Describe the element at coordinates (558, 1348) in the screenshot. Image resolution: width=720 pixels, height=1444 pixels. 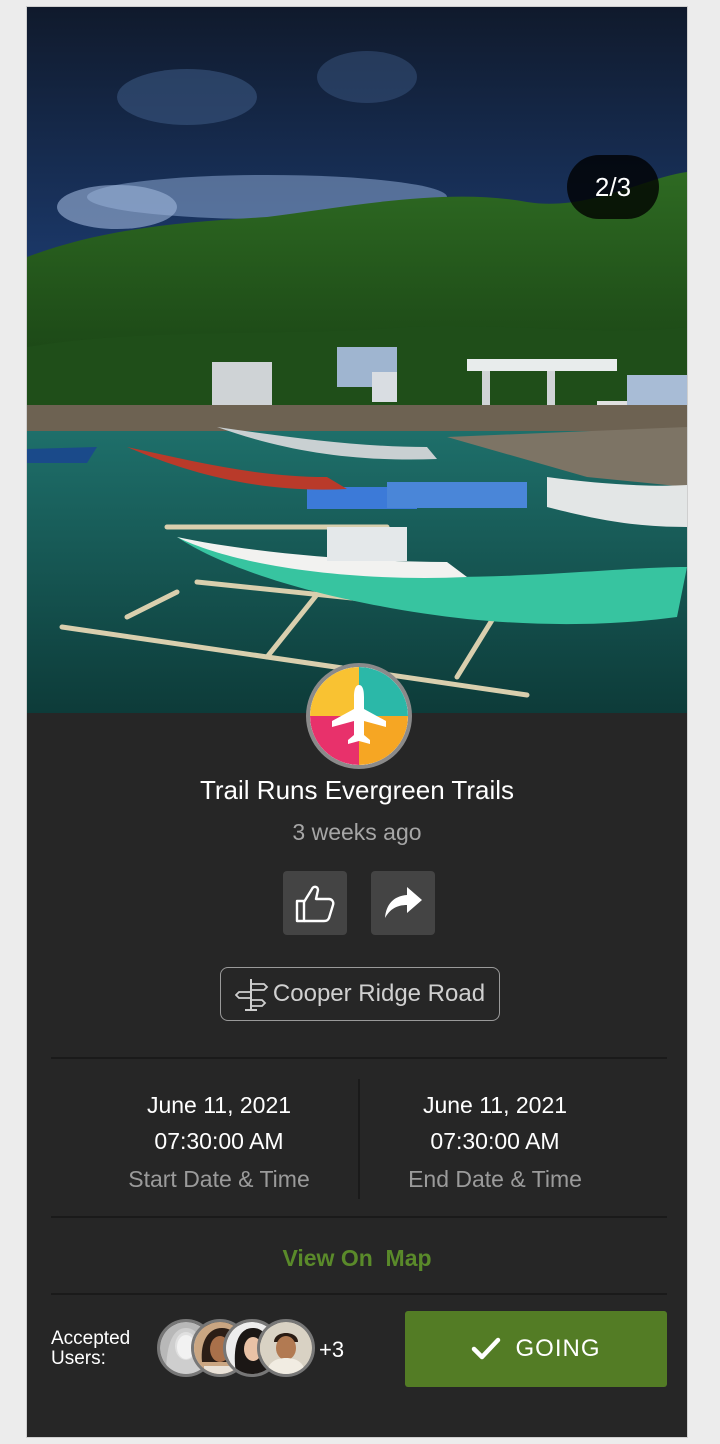
I see `going-label: GOING` at that location.